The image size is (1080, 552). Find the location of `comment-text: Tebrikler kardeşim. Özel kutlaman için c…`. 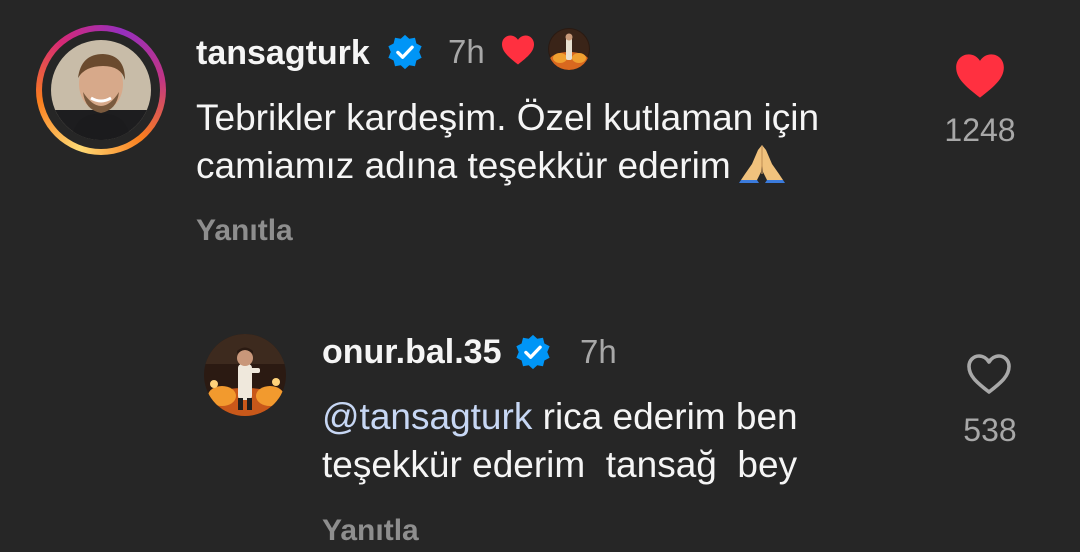

comment-text: Tebrikler kardeşim. Özel kutlaman için c… is located at coordinates (507, 142).